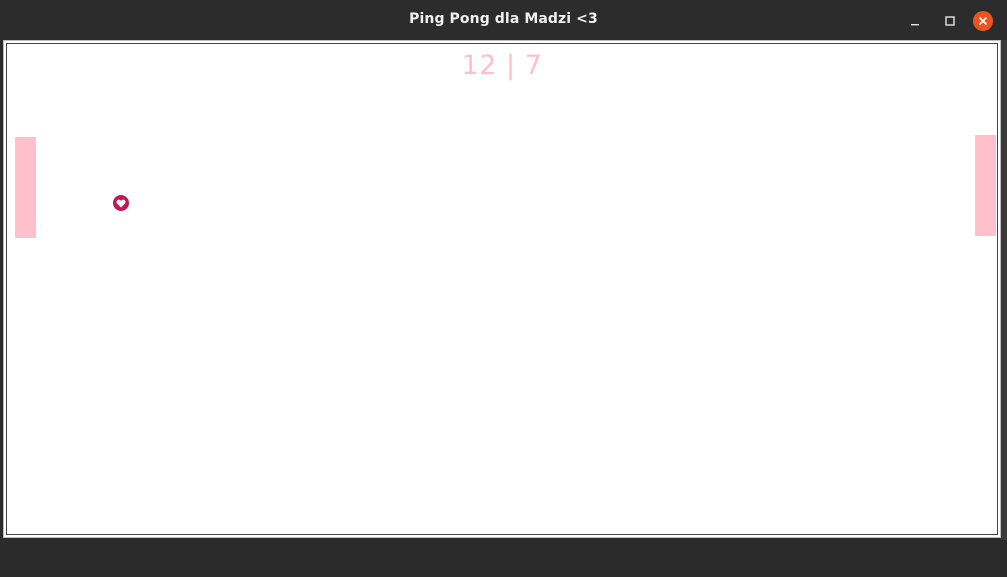  I want to click on minimize-icon, so click(915, 25).